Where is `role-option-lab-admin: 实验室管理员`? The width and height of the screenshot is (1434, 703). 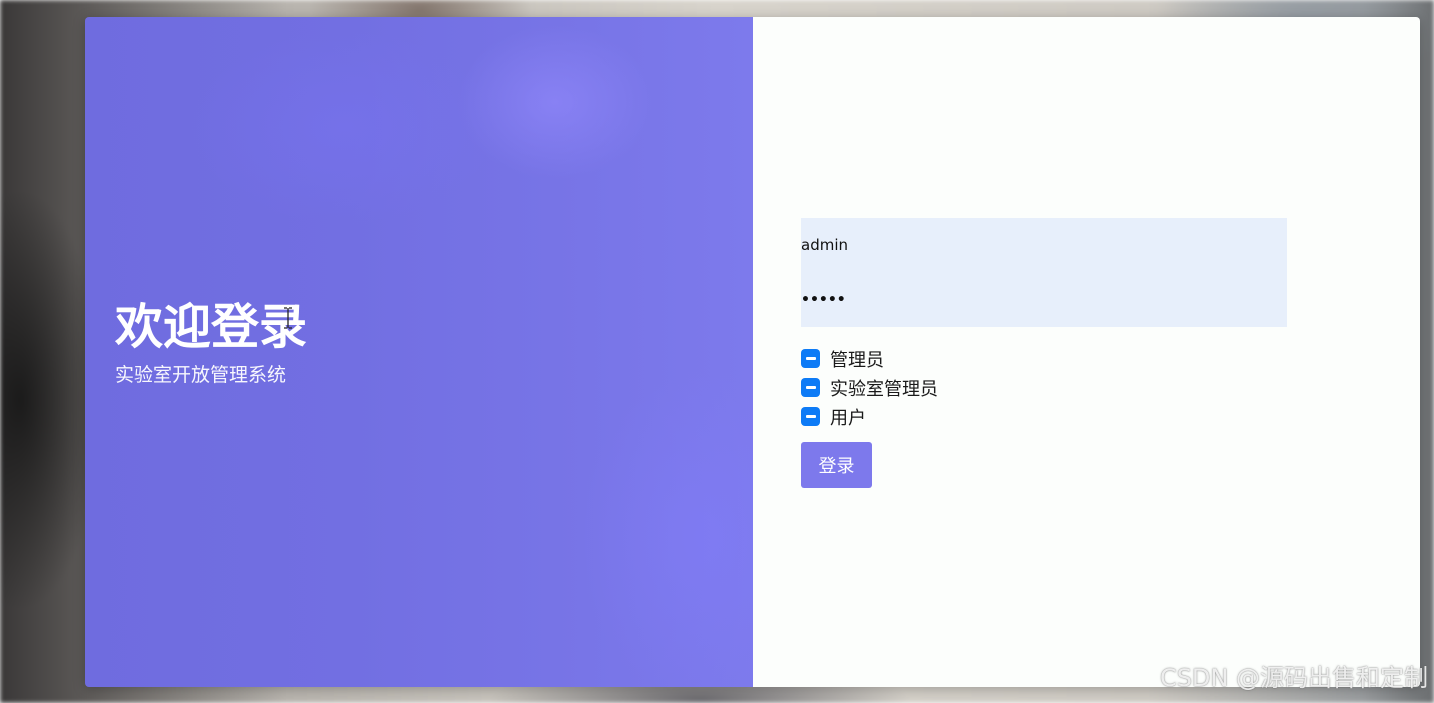 role-option-lab-admin: 实验室管理员 is located at coordinates (1044, 387).